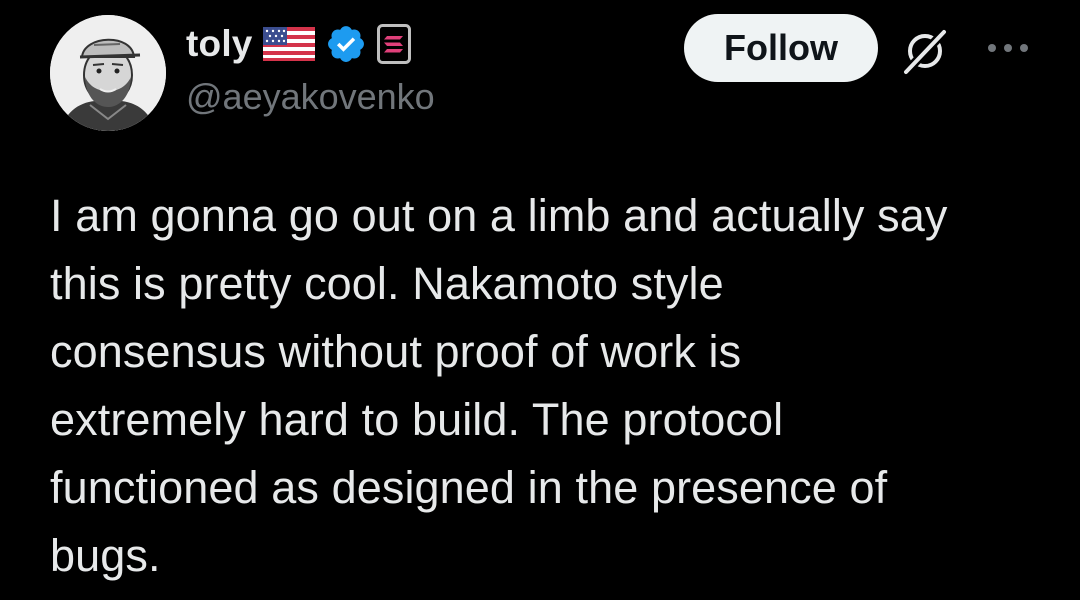 This screenshot has width=1080, height=600. I want to click on author-name-row: toly, so click(298, 44).